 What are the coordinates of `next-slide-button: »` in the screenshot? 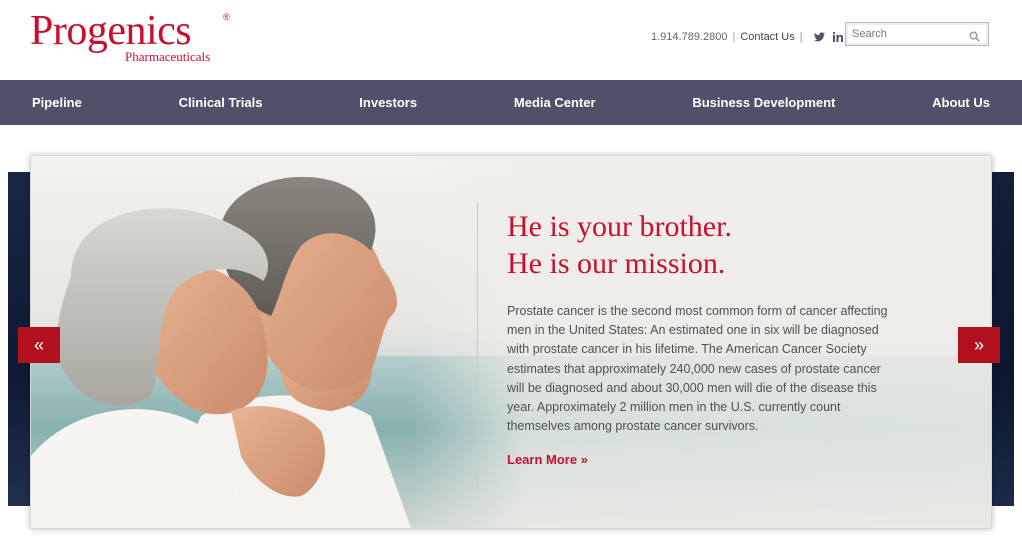 It's located at (979, 345).